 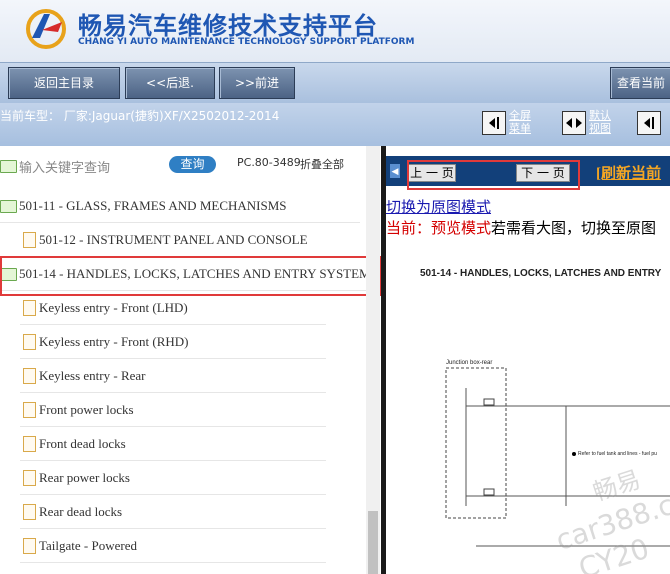 What do you see at coordinates (494, 123) in the screenshot?
I see `fullscreen-icon` at bounding box center [494, 123].